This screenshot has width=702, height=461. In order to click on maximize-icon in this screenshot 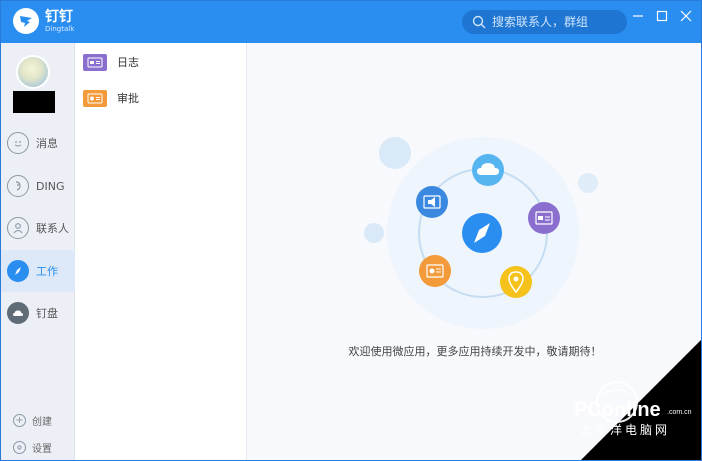, I will do `click(662, 16)`.